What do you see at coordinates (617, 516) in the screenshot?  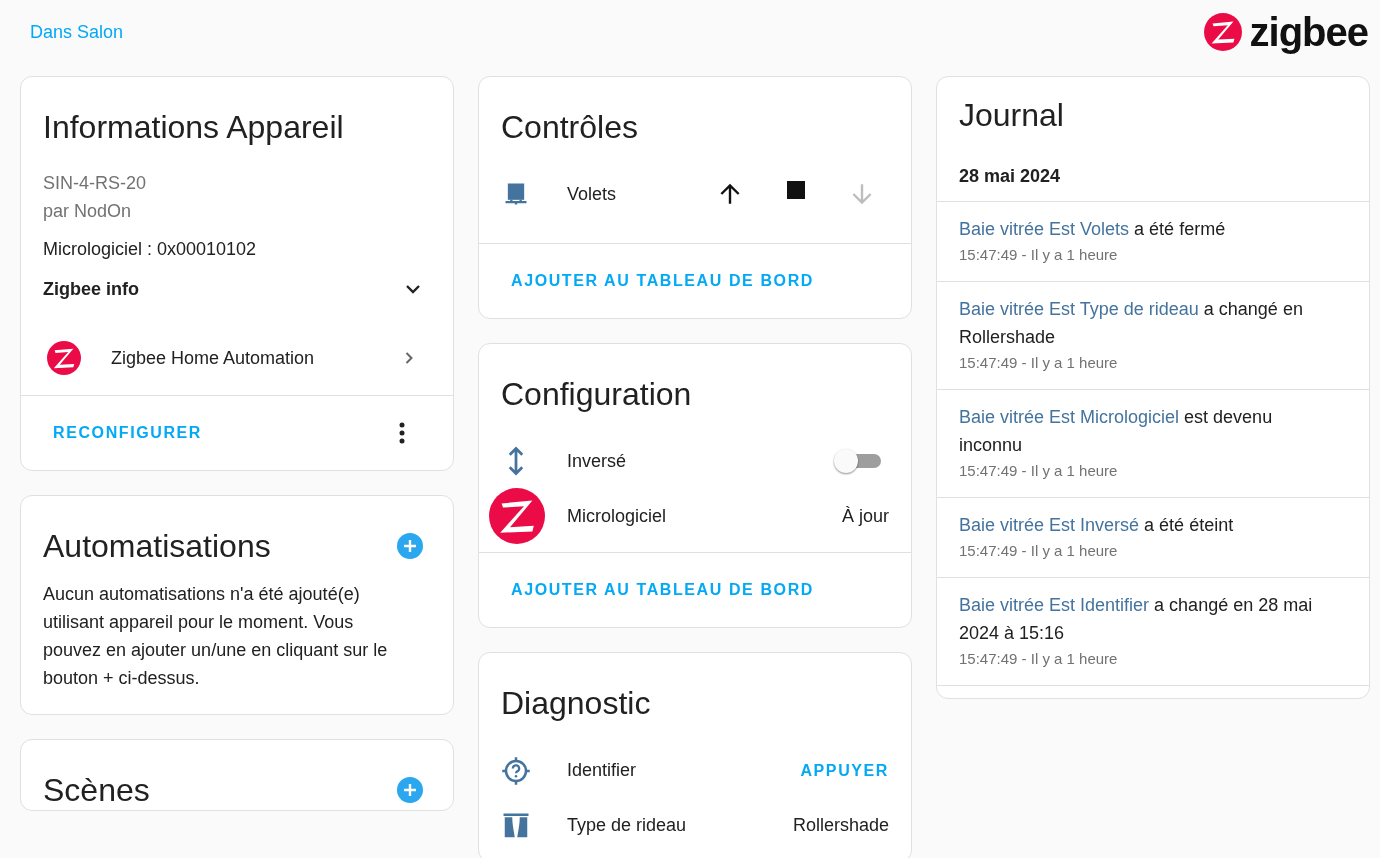 I see `entity-name: Micrologiciel` at bounding box center [617, 516].